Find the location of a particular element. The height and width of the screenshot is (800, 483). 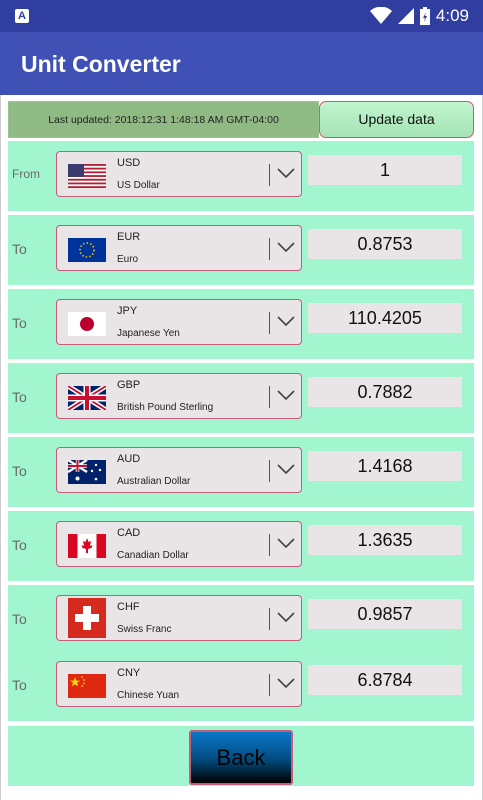

cellular-signal-icon is located at coordinates (405, 16).